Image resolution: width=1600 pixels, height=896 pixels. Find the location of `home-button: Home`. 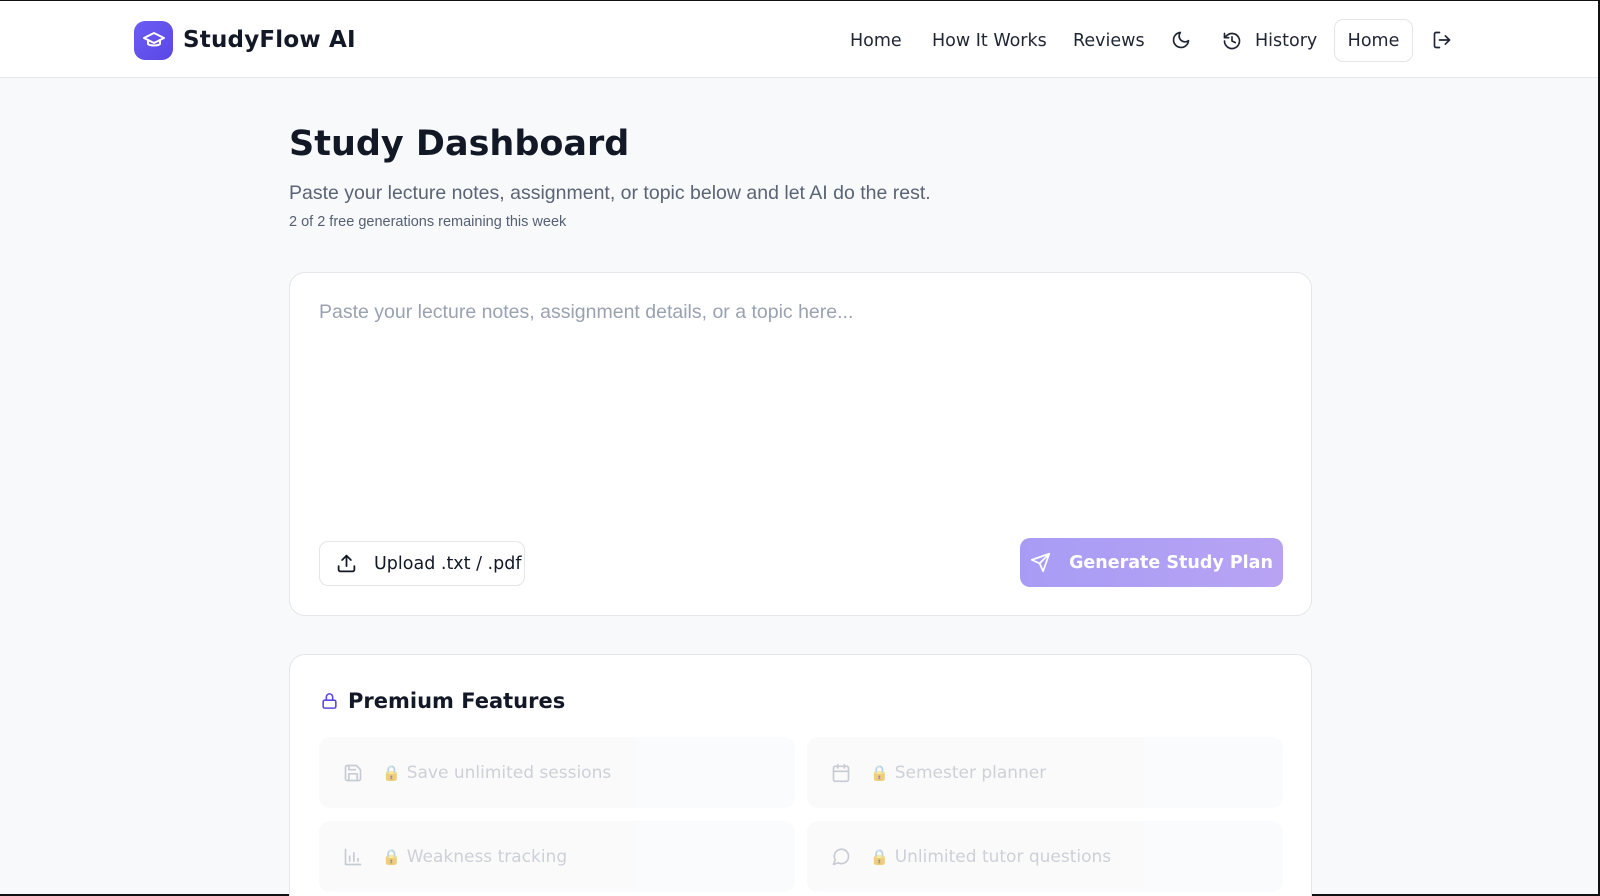

home-button: Home is located at coordinates (1373, 40).